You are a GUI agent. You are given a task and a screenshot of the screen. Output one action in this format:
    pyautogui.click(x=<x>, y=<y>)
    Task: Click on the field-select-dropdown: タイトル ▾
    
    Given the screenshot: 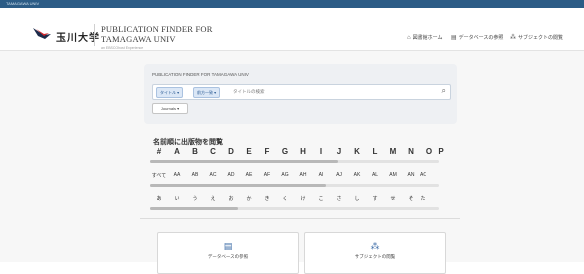 What is the action you would take?
    pyautogui.click(x=170, y=92)
    